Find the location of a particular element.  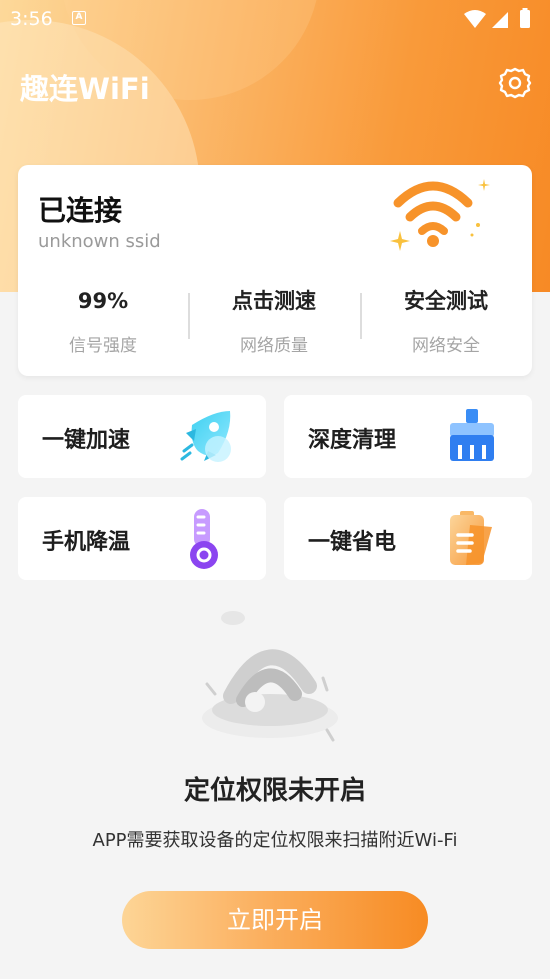

connection-status: 已连接 is located at coordinates (80, 210).